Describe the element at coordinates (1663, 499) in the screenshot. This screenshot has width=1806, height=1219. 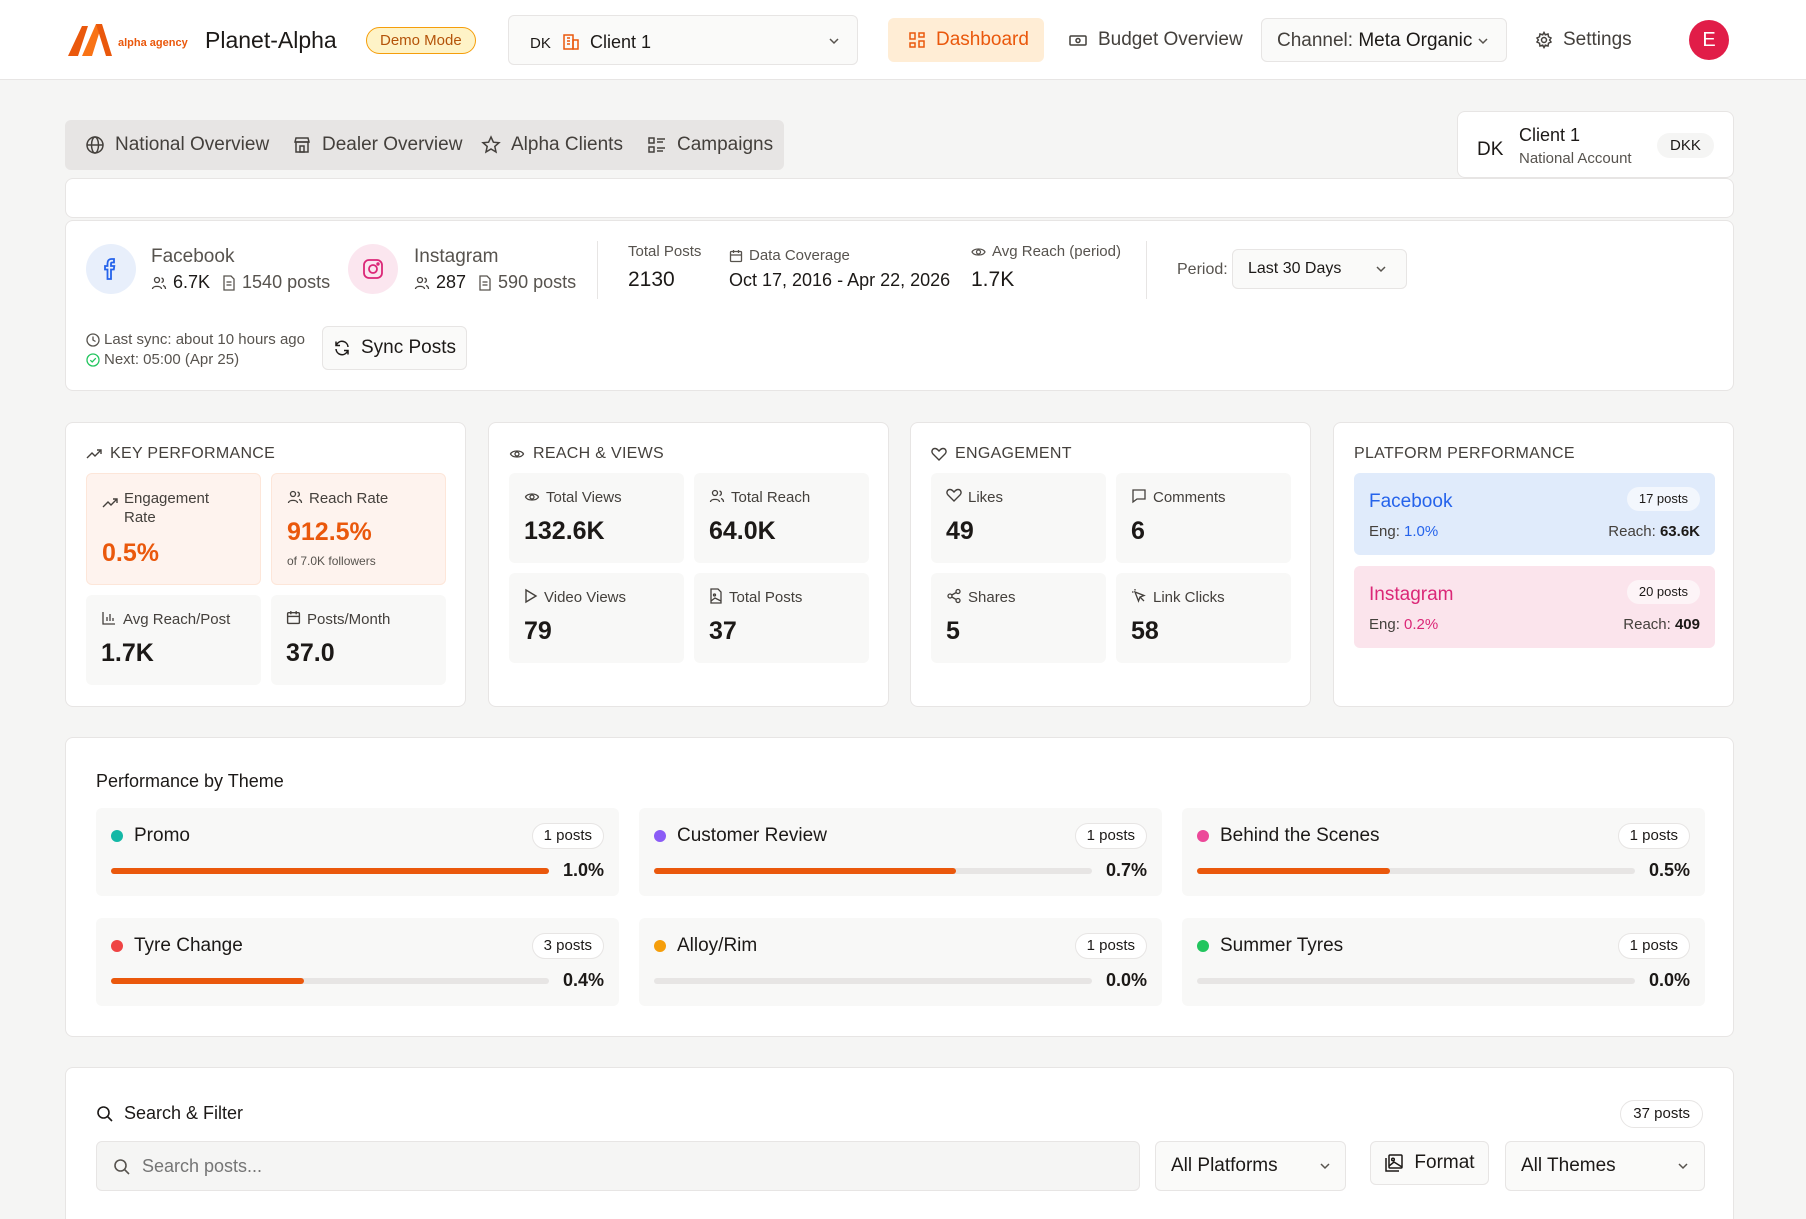
I see `platform-posts-badge: 17 posts` at that location.